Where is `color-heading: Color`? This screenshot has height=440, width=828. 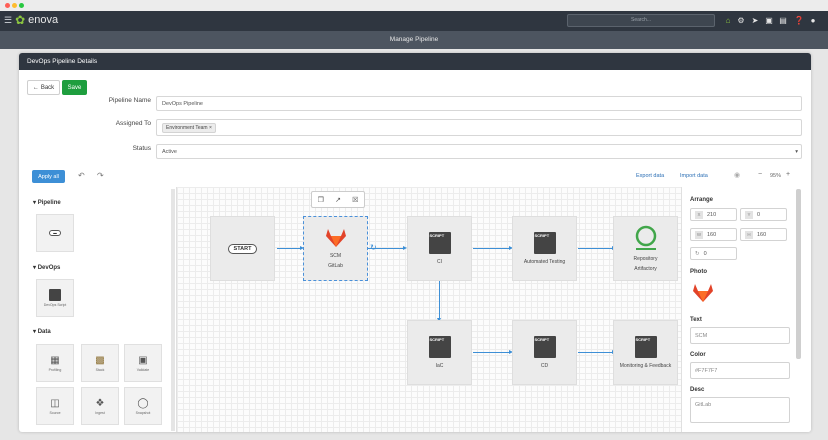
color-heading: Color is located at coordinates (698, 355).